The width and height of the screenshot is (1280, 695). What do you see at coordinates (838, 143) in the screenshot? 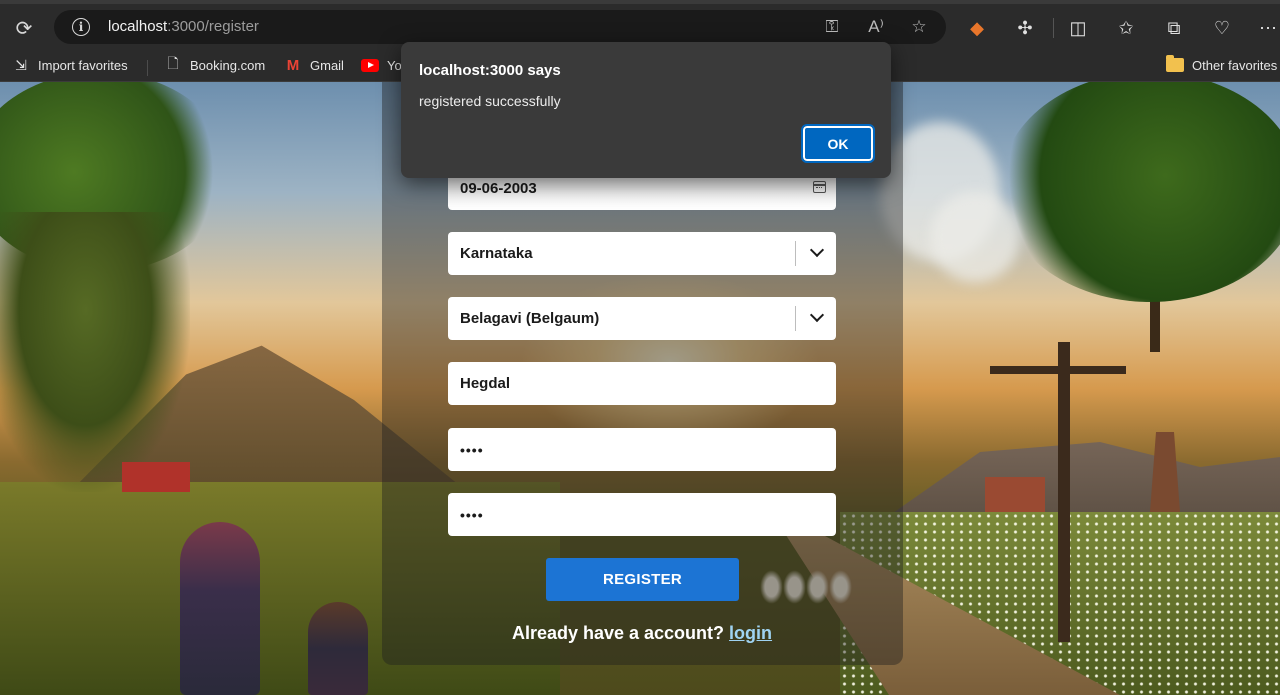
I see `ok-button: OK` at bounding box center [838, 143].